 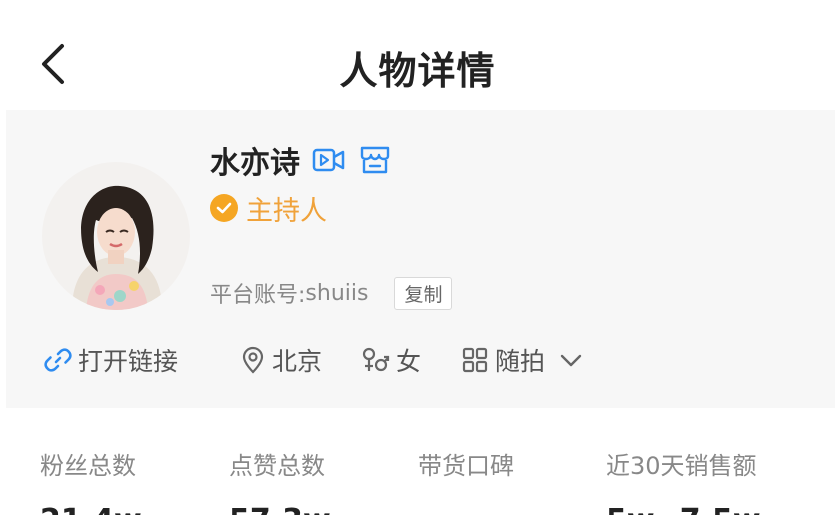 I want to click on location-item: 北京, so click(x=281, y=360).